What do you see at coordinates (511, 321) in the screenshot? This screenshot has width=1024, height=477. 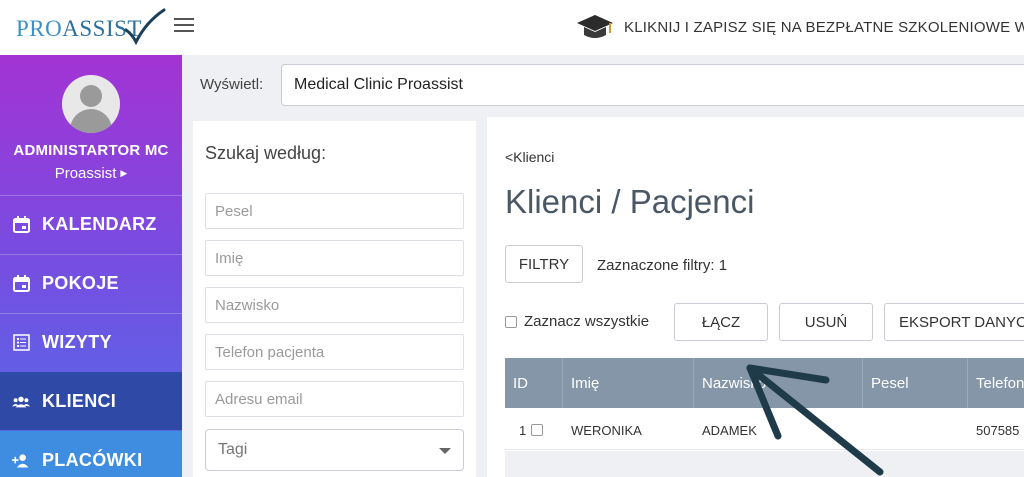 I see `checkbox` at bounding box center [511, 321].